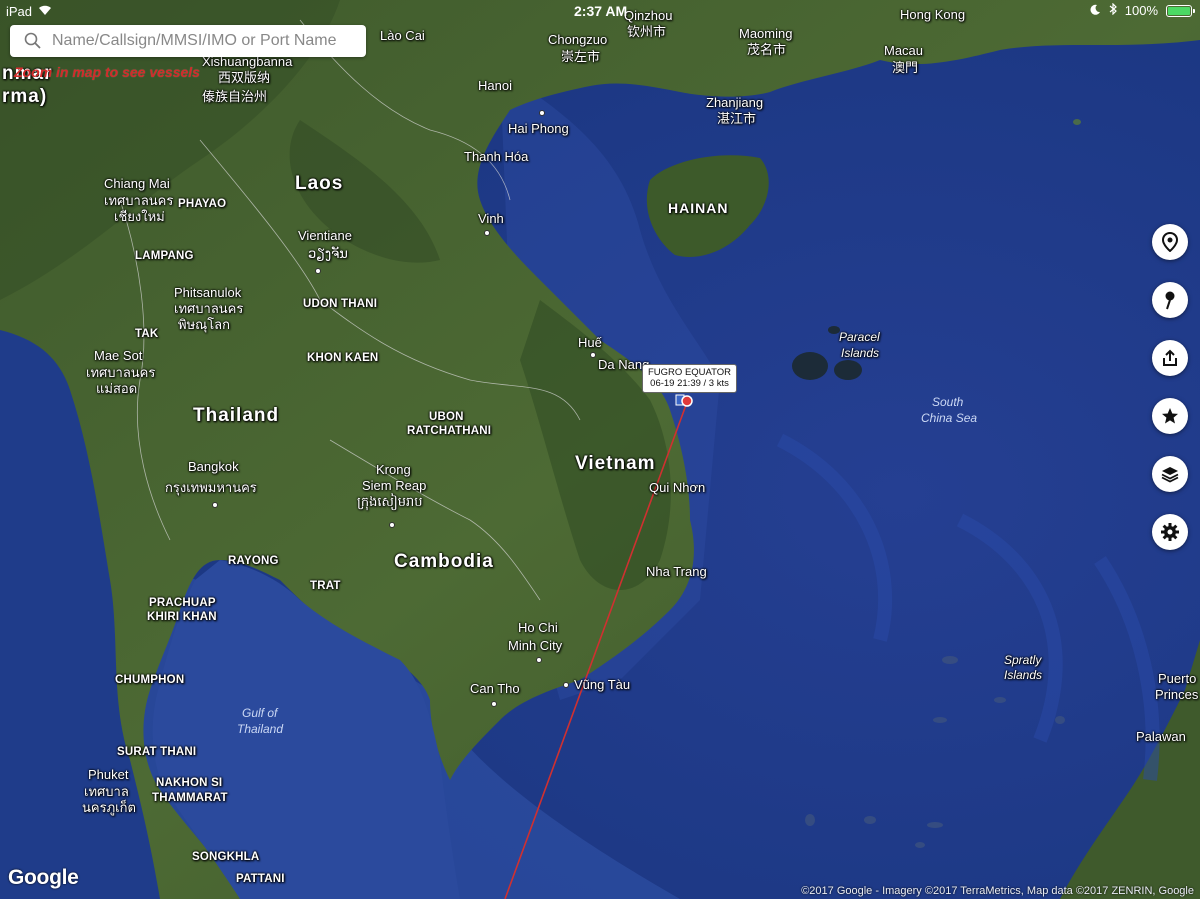 This screenshot has width=1200, height=899. What do you see at coordinates (328, 253) in the screenshot?
I see `city-label: ວຽງຈັນ` at bounding box center [328, 253].